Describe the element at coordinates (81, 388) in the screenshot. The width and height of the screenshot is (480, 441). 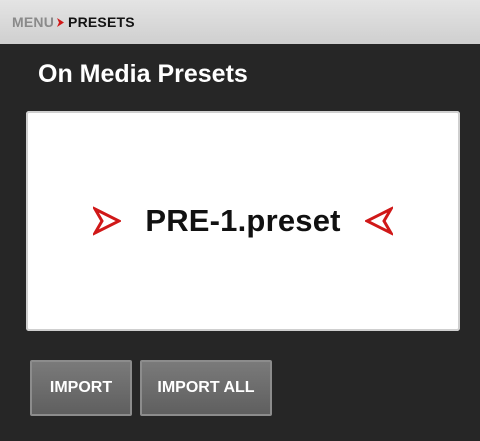
I see `import-button: IMPORT` at that location.